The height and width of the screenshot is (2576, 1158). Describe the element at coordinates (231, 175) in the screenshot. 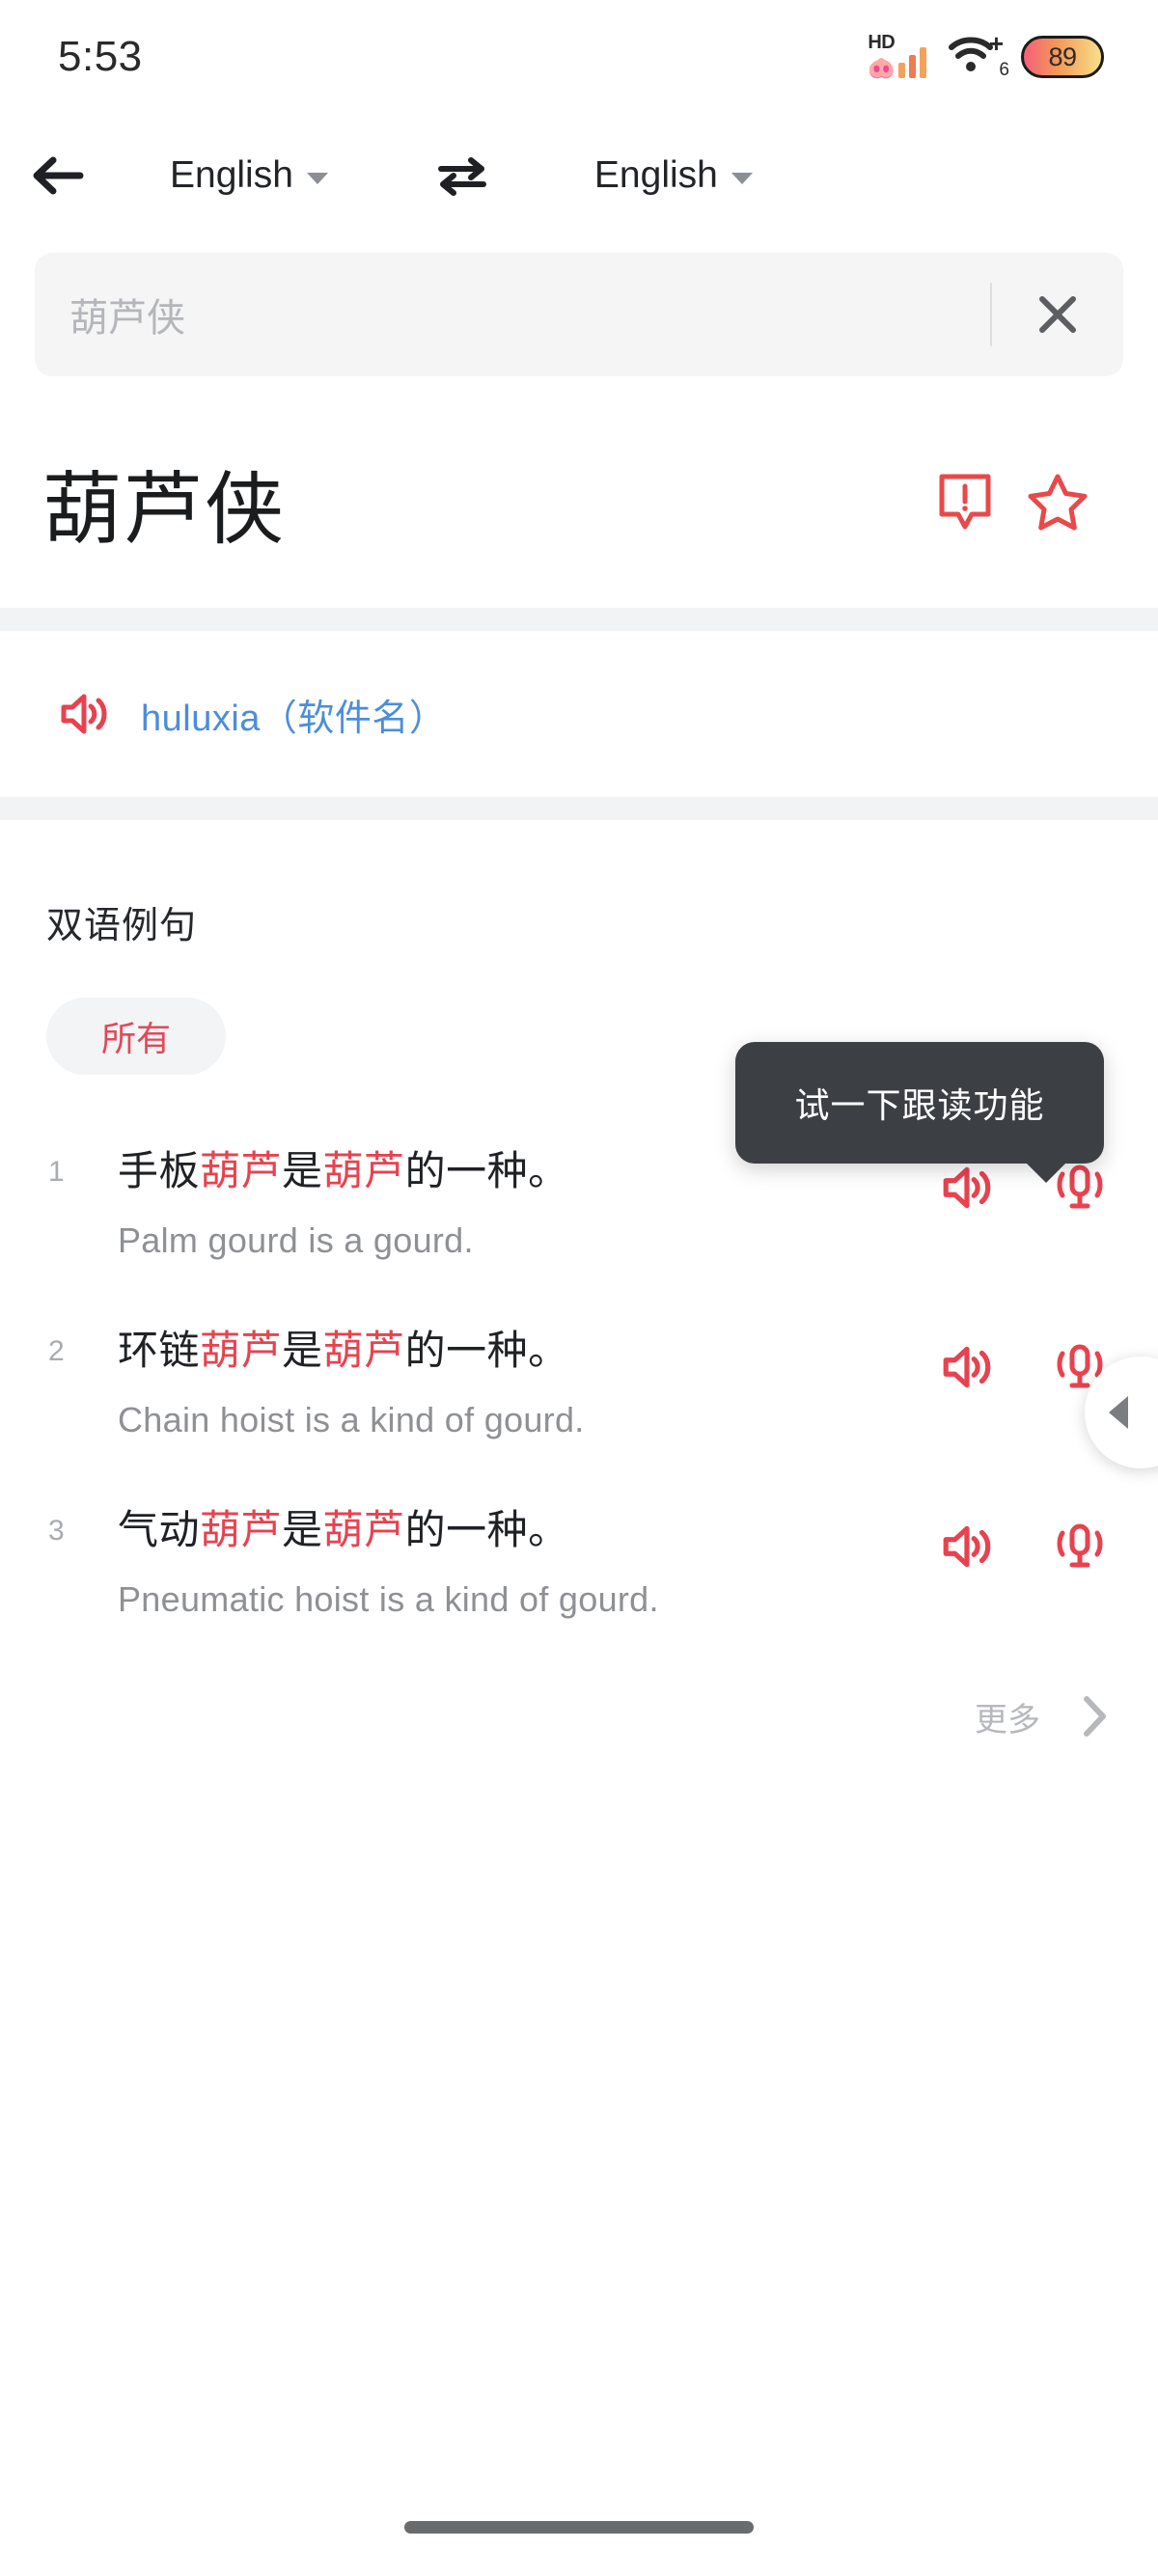

I see `source-language-label: English` at that location.